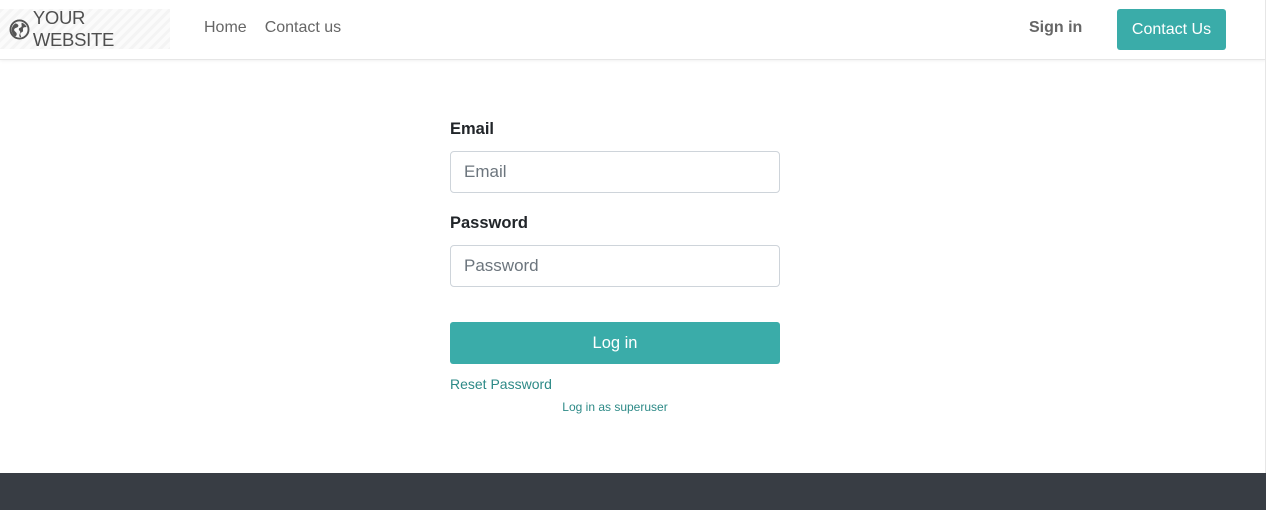  Describe the element at coordinates (303, 28) in the screenshot. I see `nav-contact-link: Contact us` at that location.